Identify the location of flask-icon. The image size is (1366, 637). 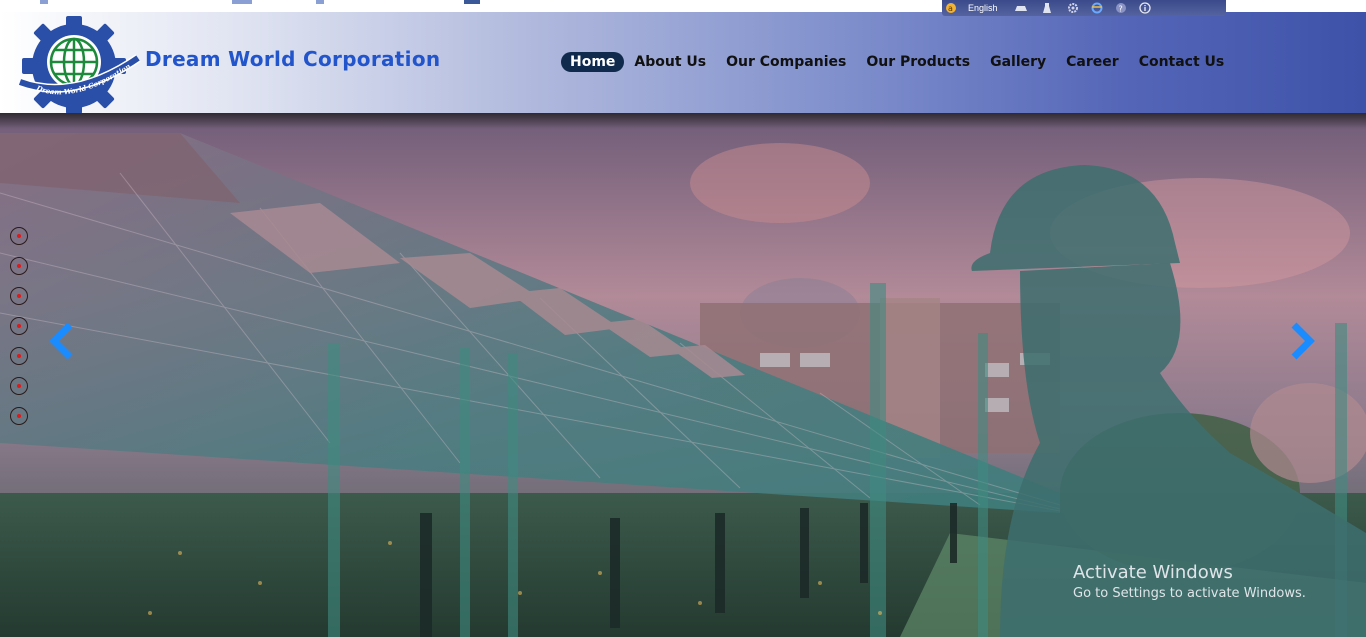
(1047, 8).